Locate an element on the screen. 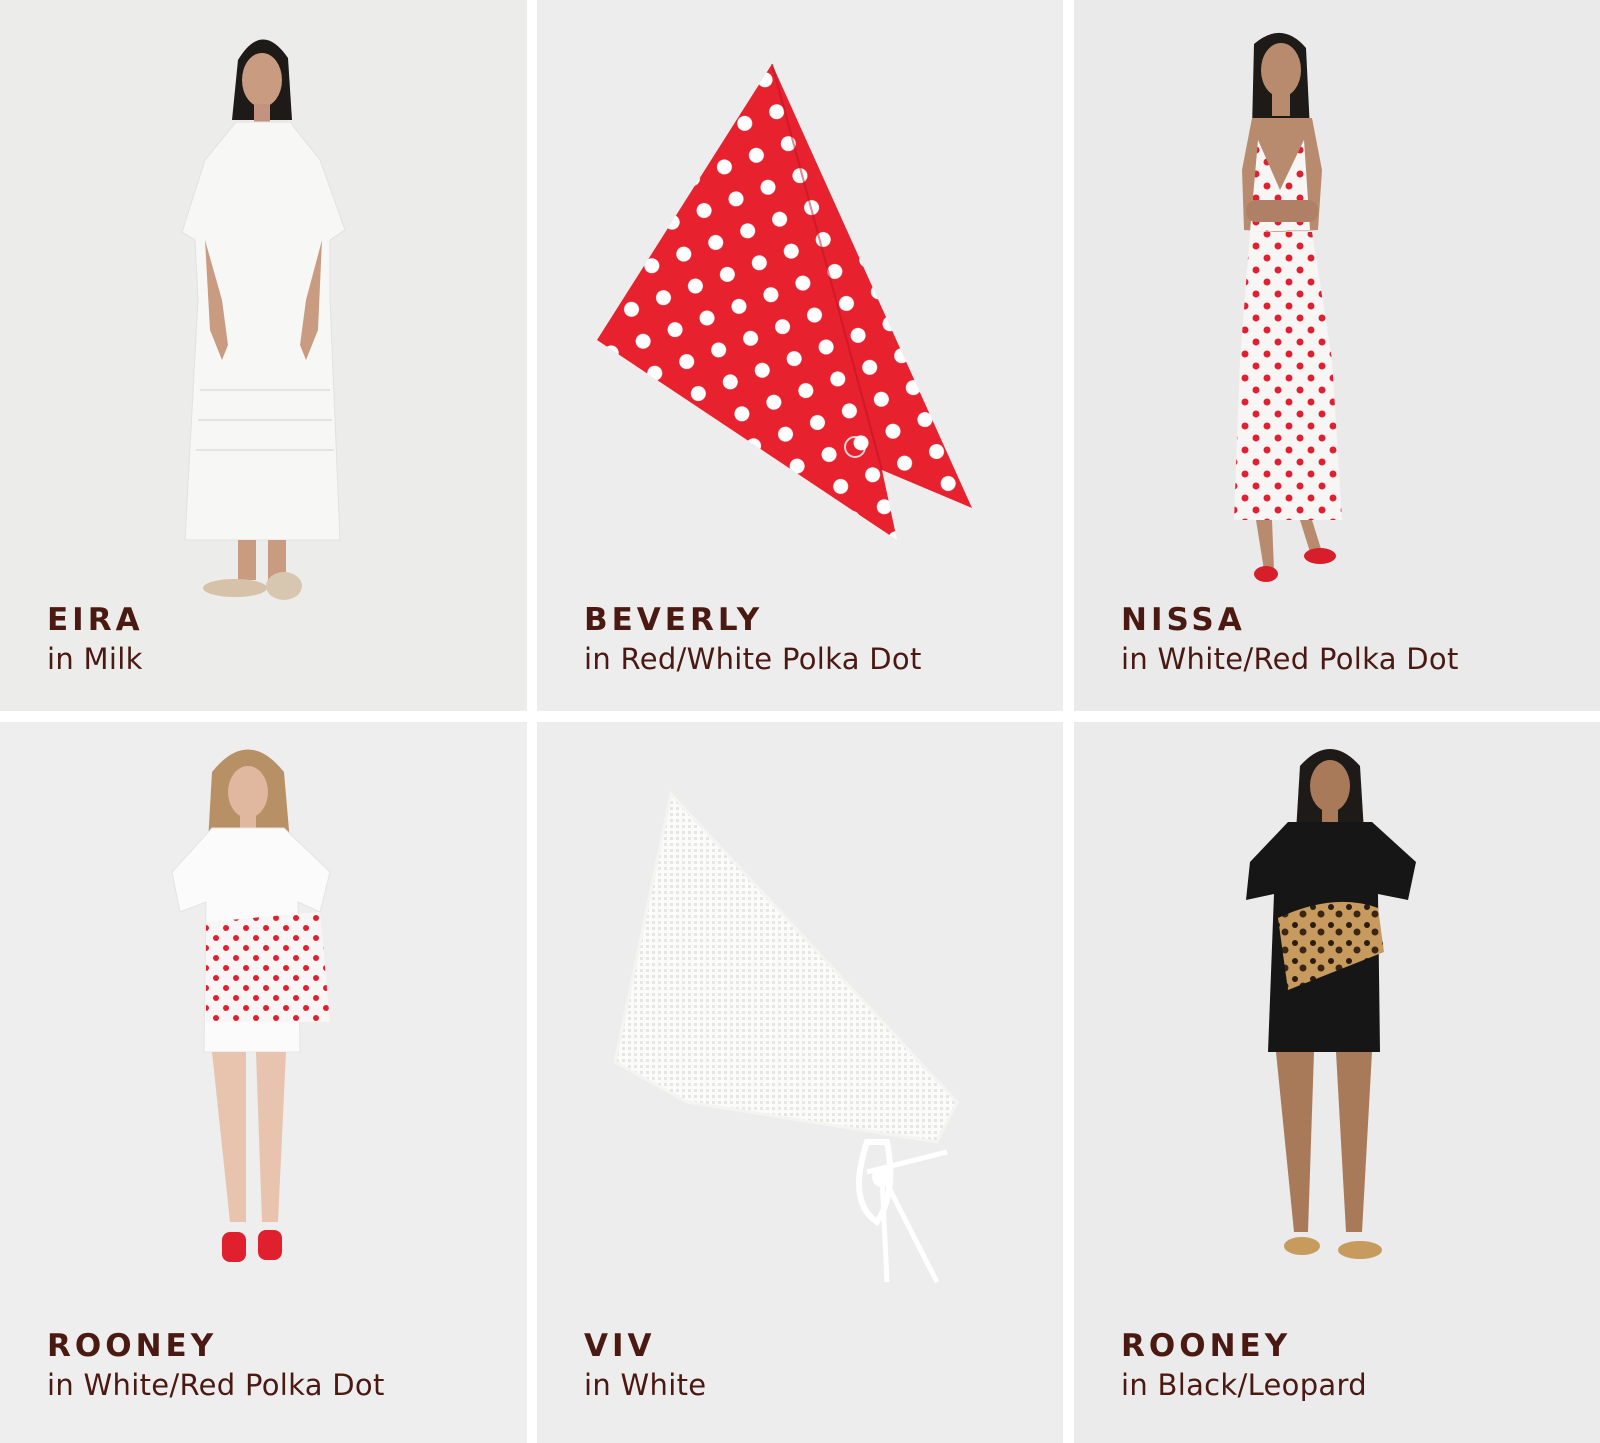  product-name: EIRA is located at coordinates (95, 620).